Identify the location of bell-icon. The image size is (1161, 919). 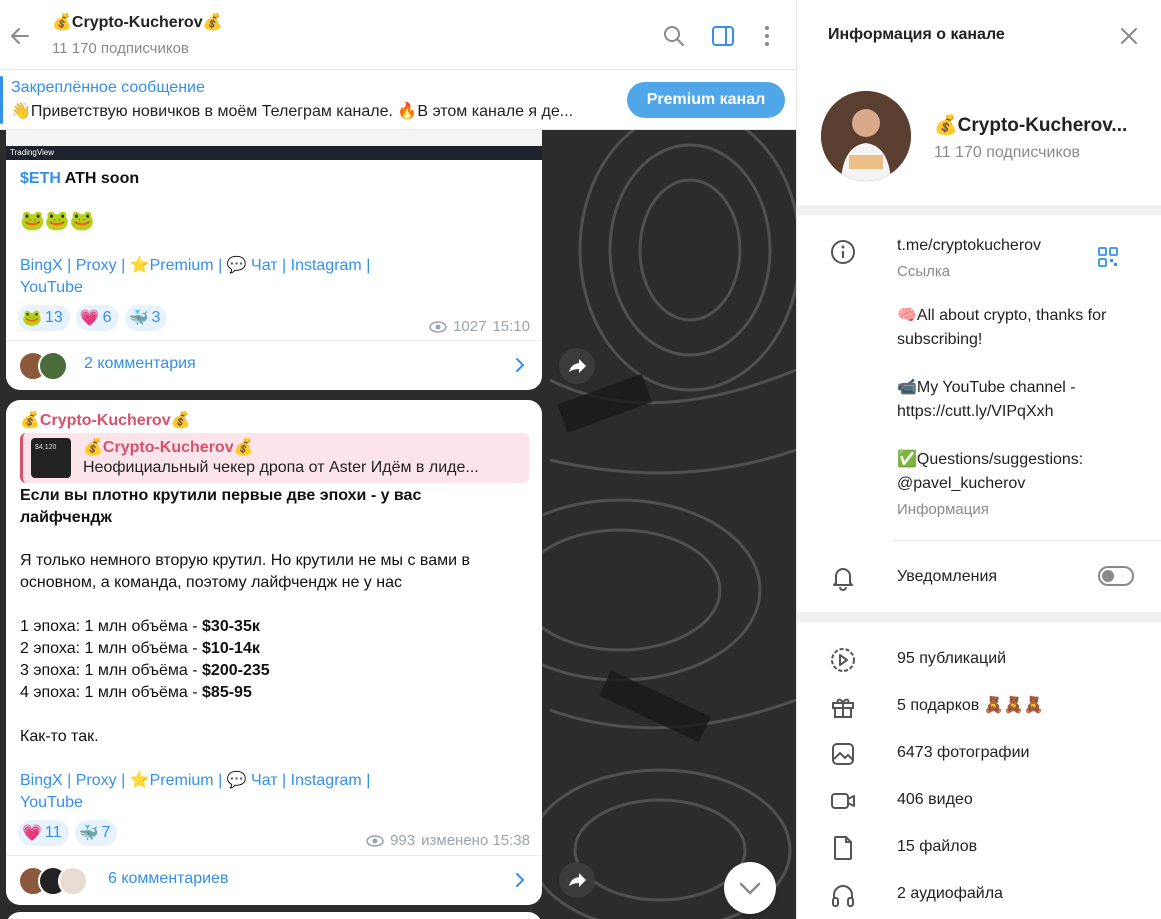
(843, 579).